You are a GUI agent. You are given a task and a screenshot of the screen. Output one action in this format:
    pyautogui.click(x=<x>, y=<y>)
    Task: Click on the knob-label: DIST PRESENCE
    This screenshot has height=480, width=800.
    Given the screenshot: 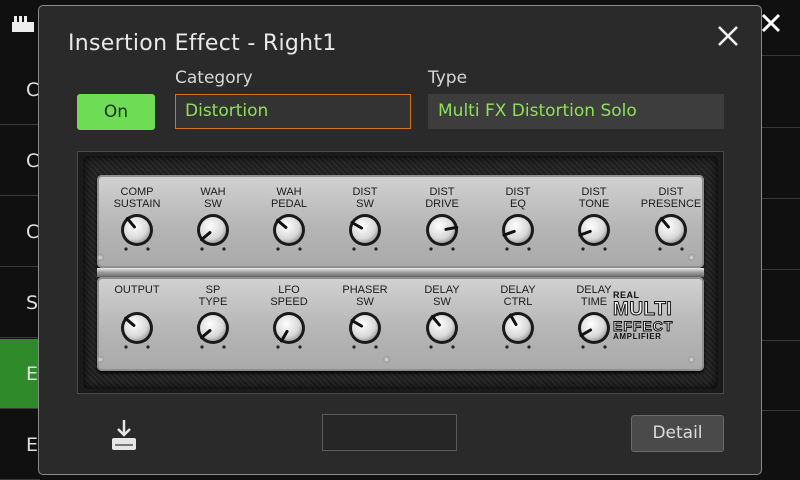 What is the action you would take?
    pyautogui.click(x=671, y=198)
    